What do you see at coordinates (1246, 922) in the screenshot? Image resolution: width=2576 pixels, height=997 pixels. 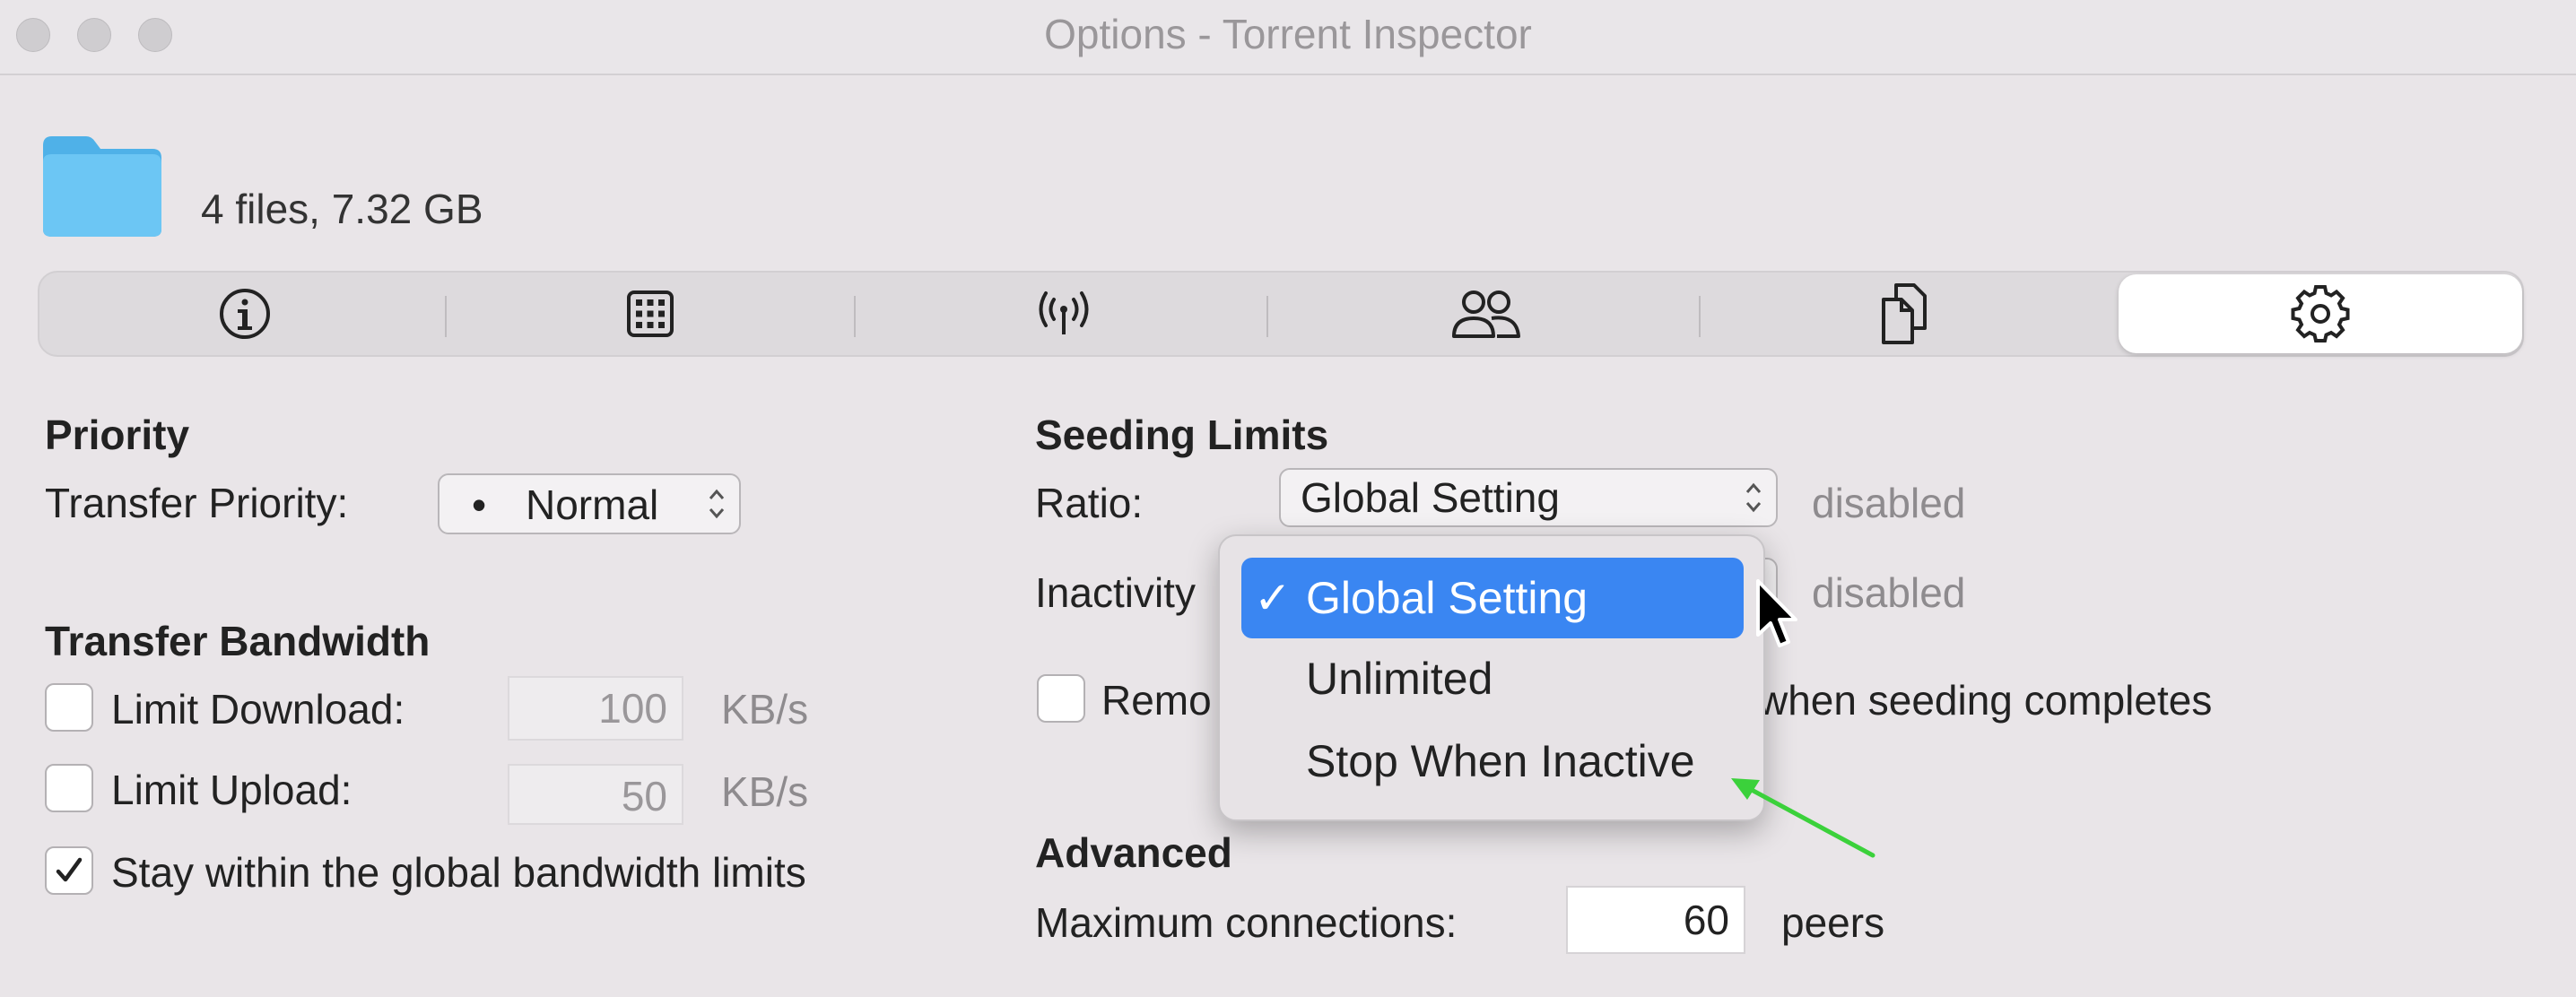 I see `max-connections-label: Maximum connections:` at bounding box center [1246, 922].